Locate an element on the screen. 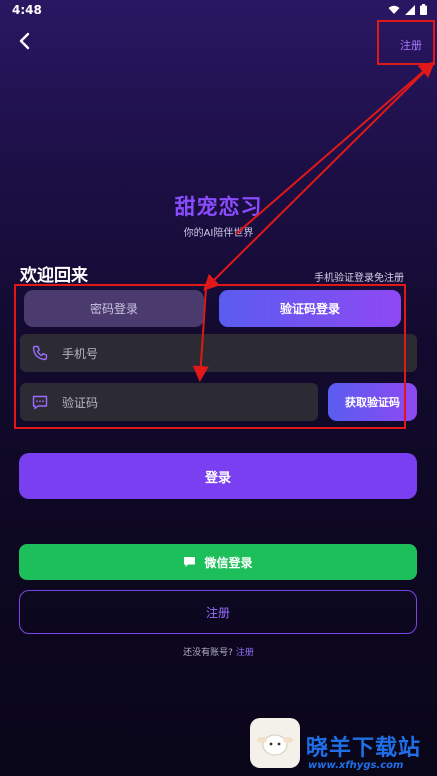  back-button is located at coordinates (24, 41).